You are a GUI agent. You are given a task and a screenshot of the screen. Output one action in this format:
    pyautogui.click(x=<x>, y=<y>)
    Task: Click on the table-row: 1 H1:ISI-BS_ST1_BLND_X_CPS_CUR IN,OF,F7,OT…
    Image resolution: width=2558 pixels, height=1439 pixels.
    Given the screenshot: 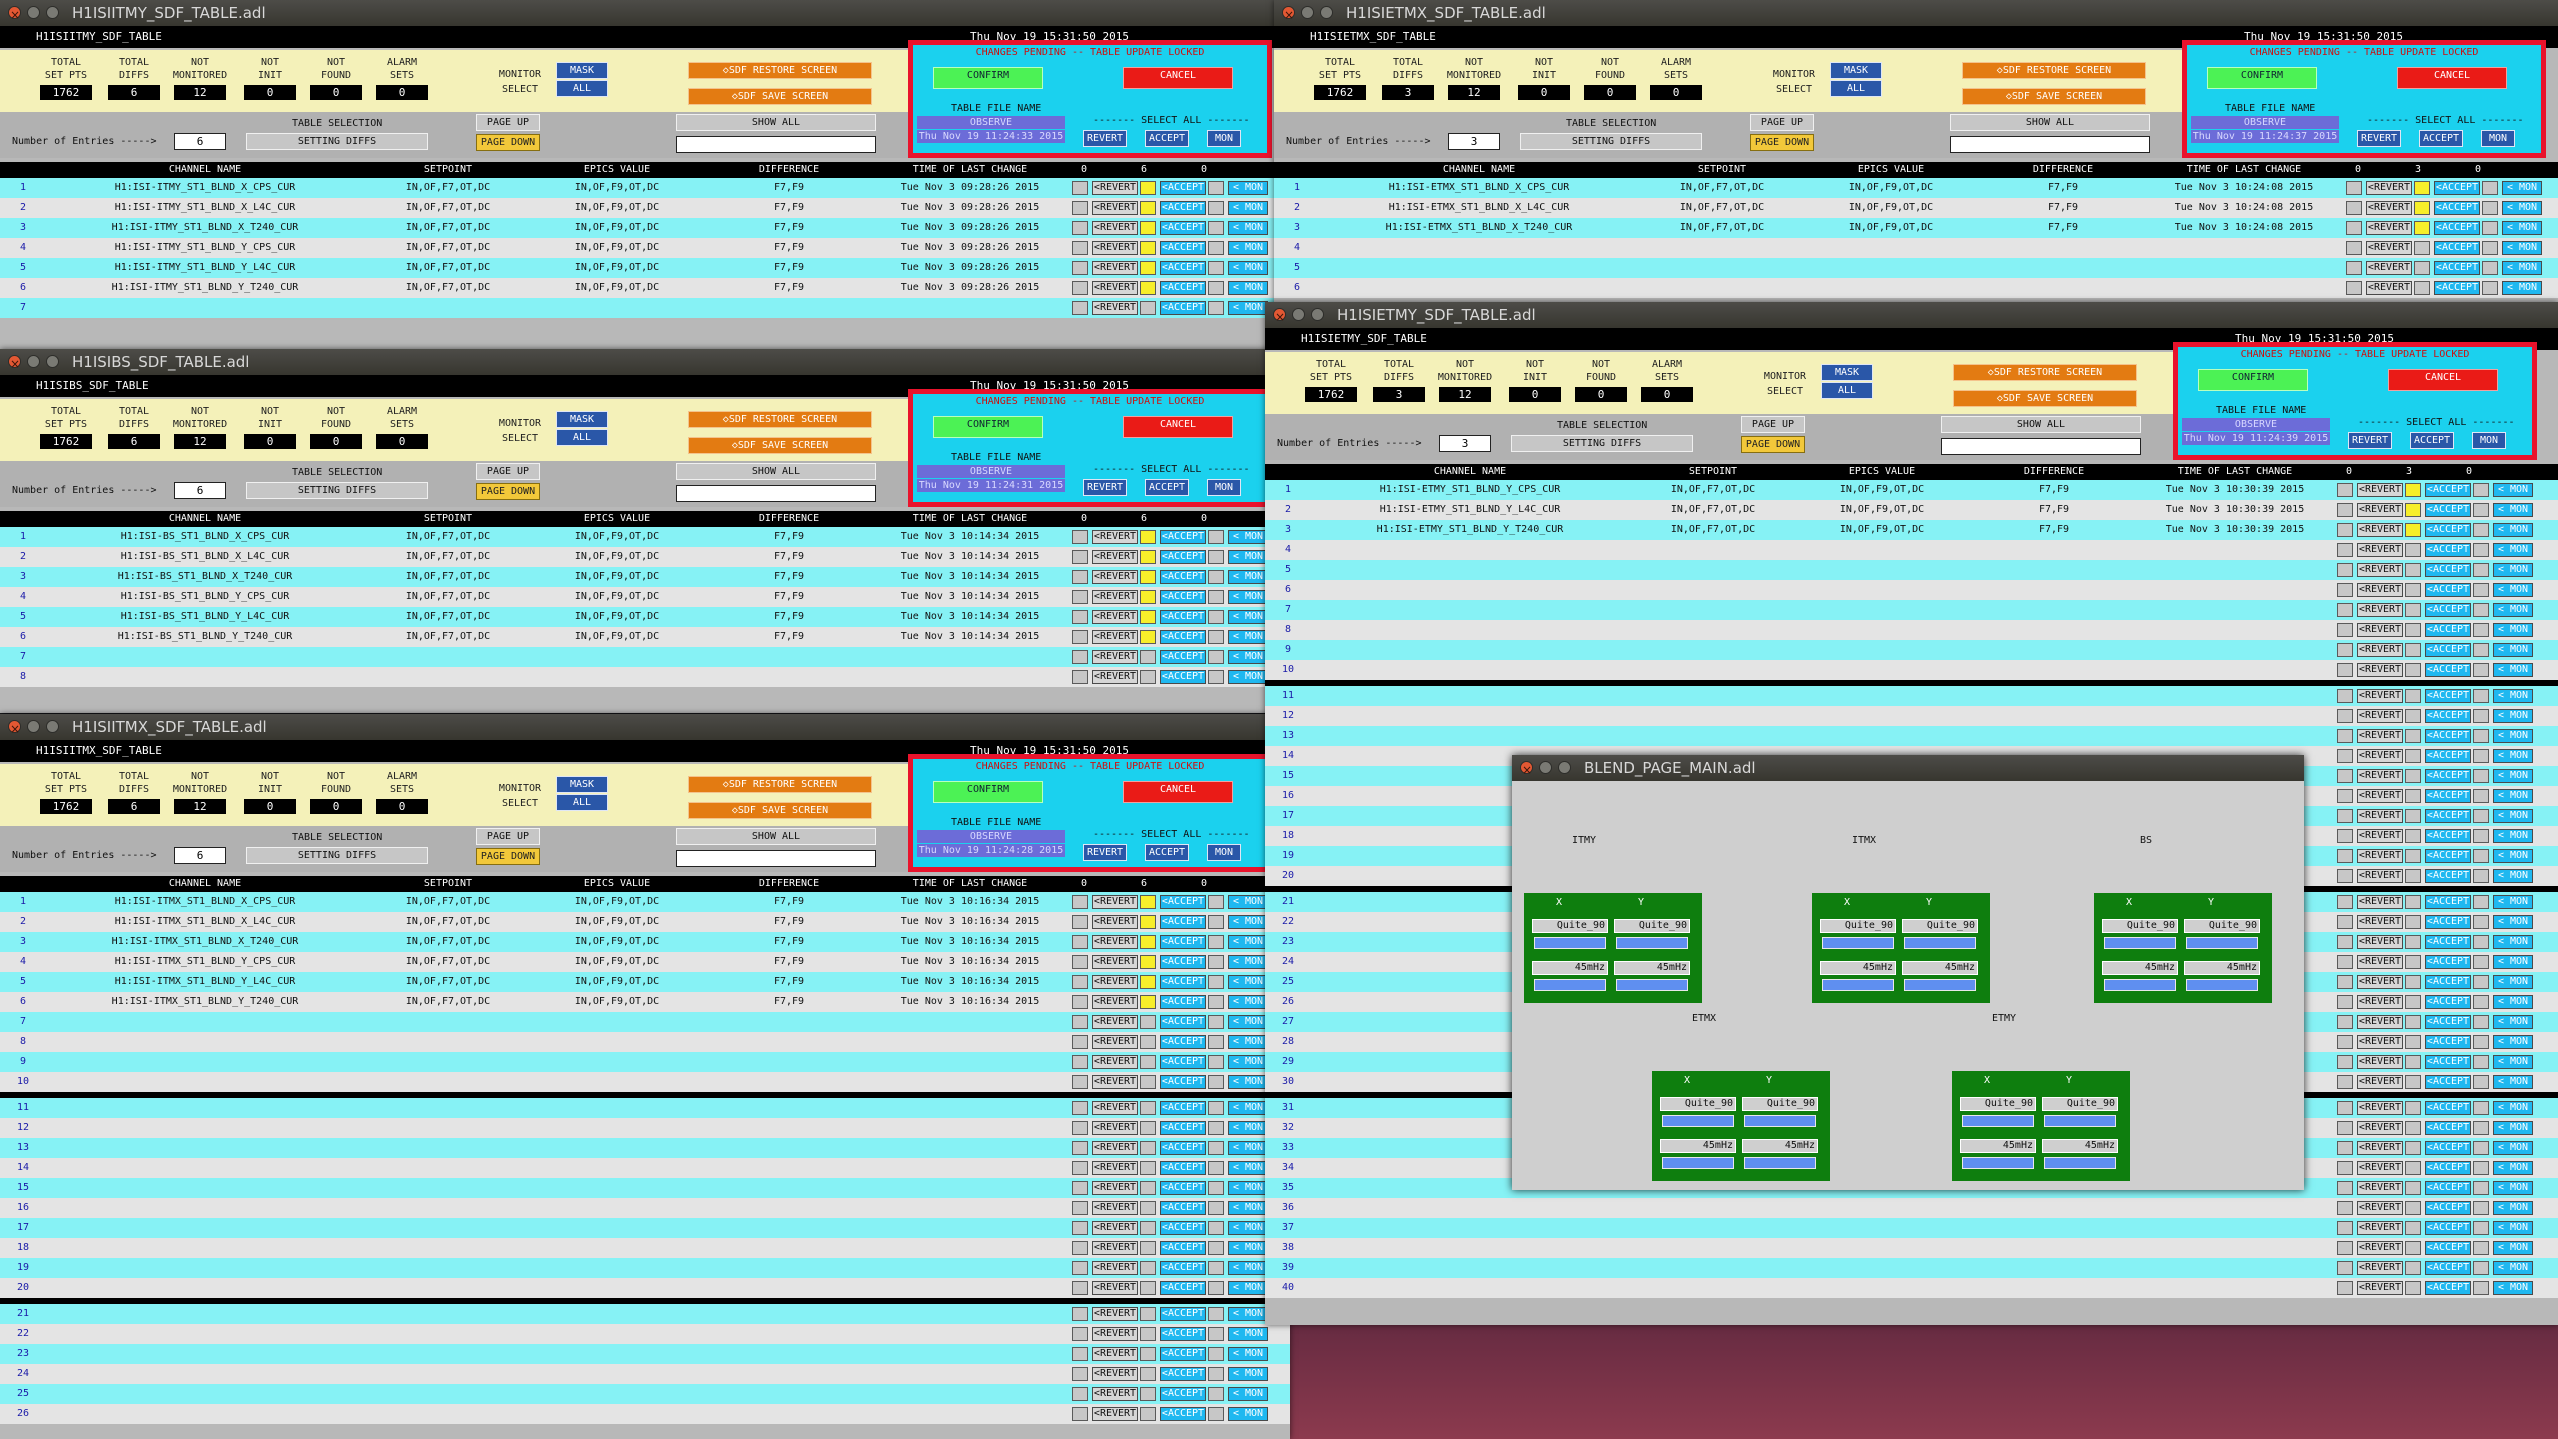 What is the action you would take?
    pyautogui.click(x=645, y=537)
    